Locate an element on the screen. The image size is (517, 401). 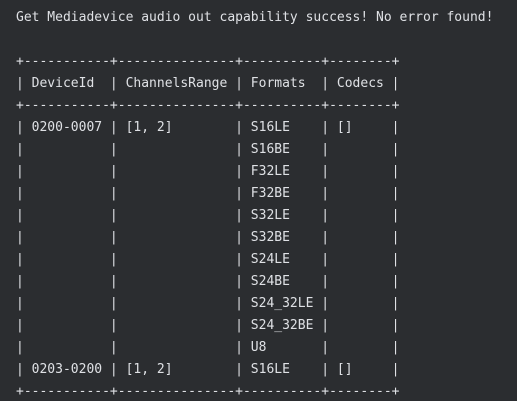
table-row: | | | S24LE | | is located at coordinates (208, 259).